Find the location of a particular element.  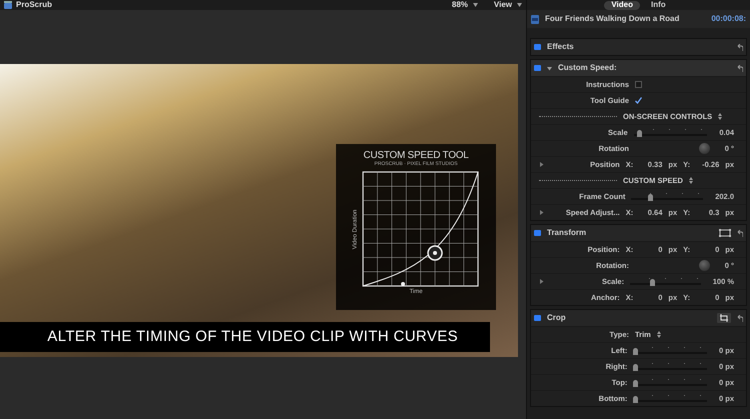

section-title: Custom Speed: is located at coordinates (587, 68).